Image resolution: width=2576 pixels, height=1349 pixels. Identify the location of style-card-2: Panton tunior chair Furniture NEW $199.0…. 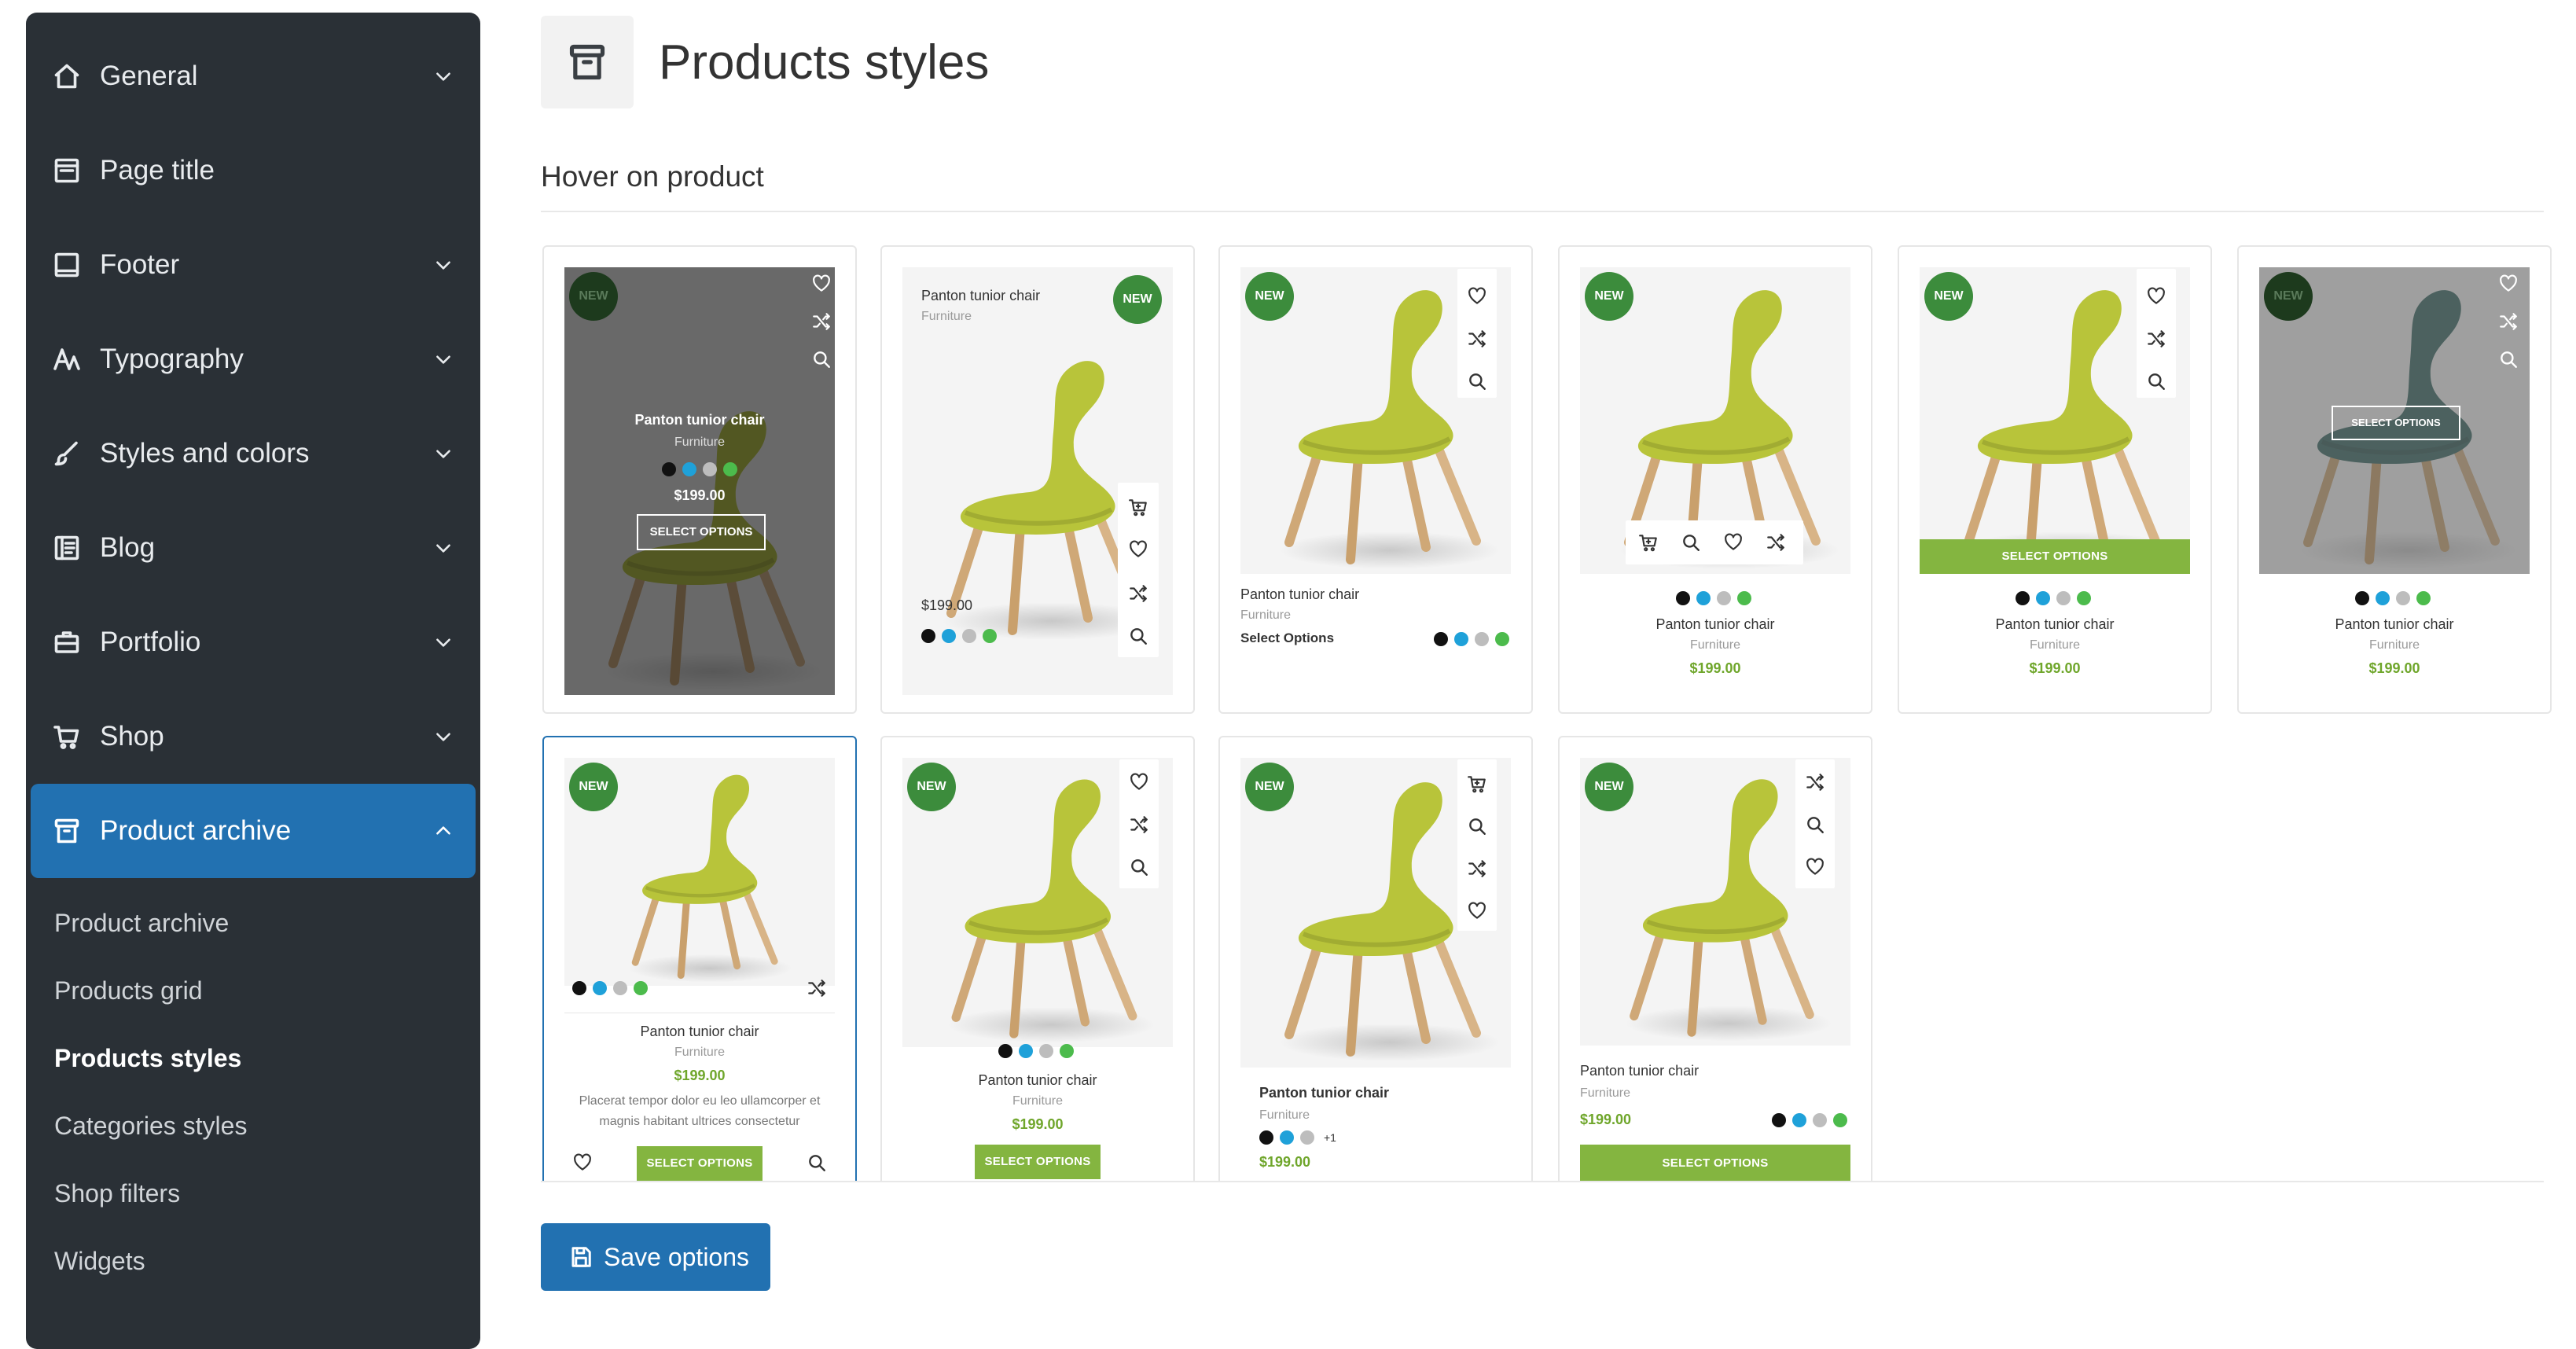
(1037, 480).